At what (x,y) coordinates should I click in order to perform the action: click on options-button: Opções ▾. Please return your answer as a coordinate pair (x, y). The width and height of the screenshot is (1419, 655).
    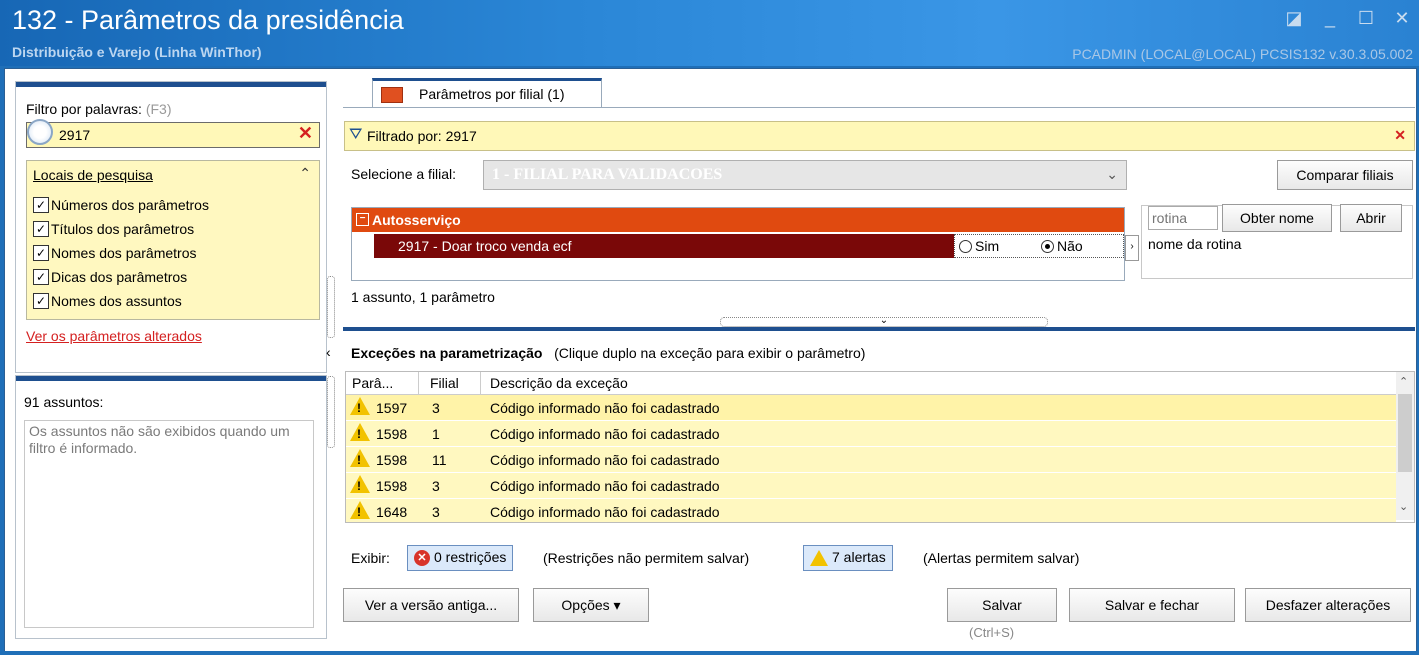
    Looking at the image, I should click on (591, 605).